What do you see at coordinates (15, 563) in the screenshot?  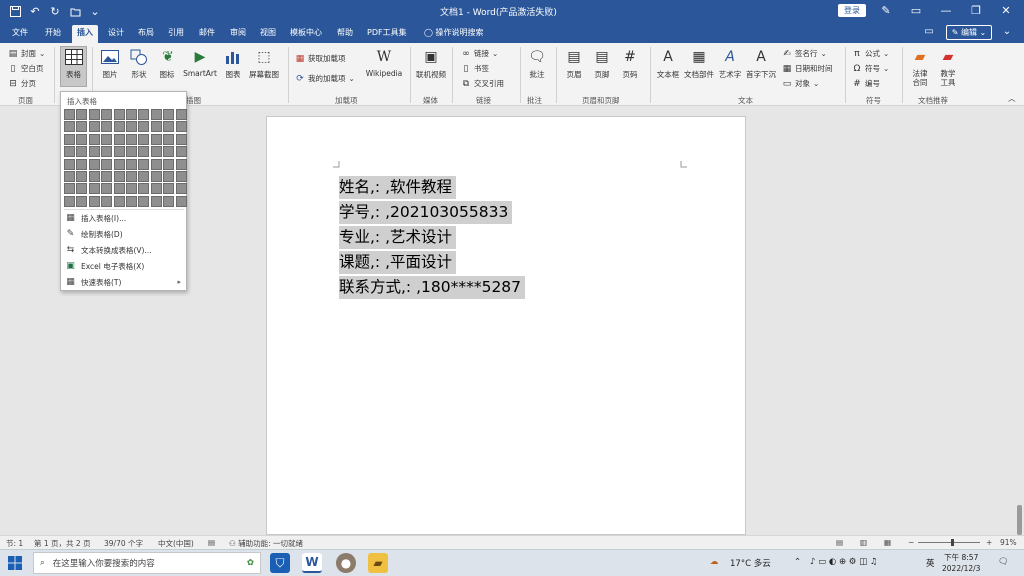 I see `windows-start-icon` at bounding box center [15, 563].